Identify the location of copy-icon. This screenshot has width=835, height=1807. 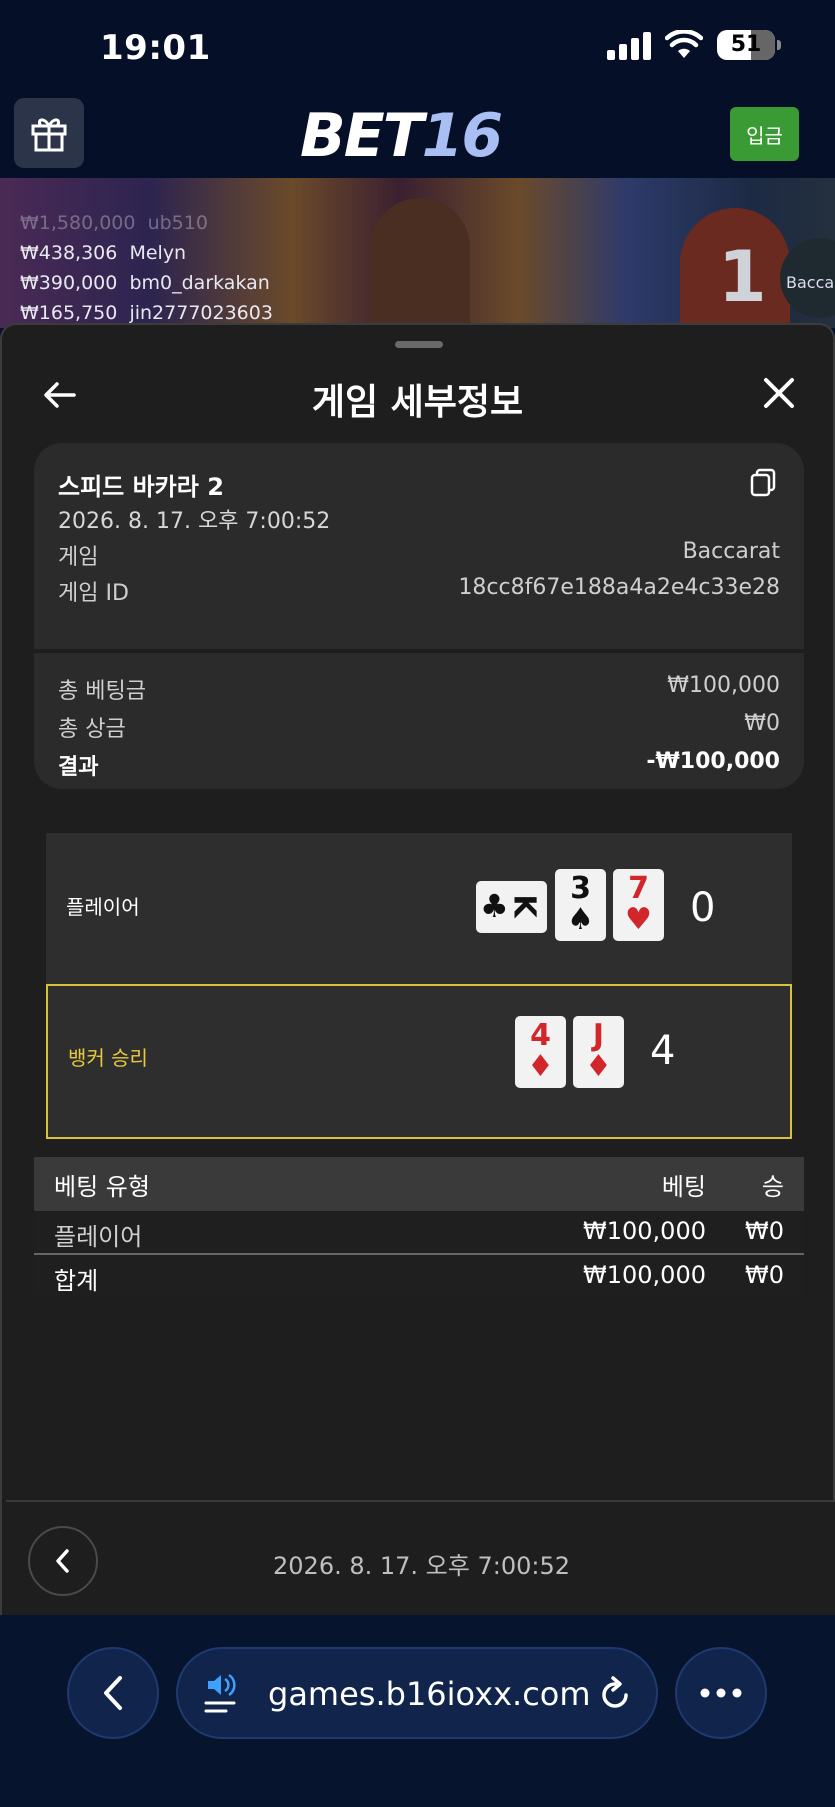
(763, 482).